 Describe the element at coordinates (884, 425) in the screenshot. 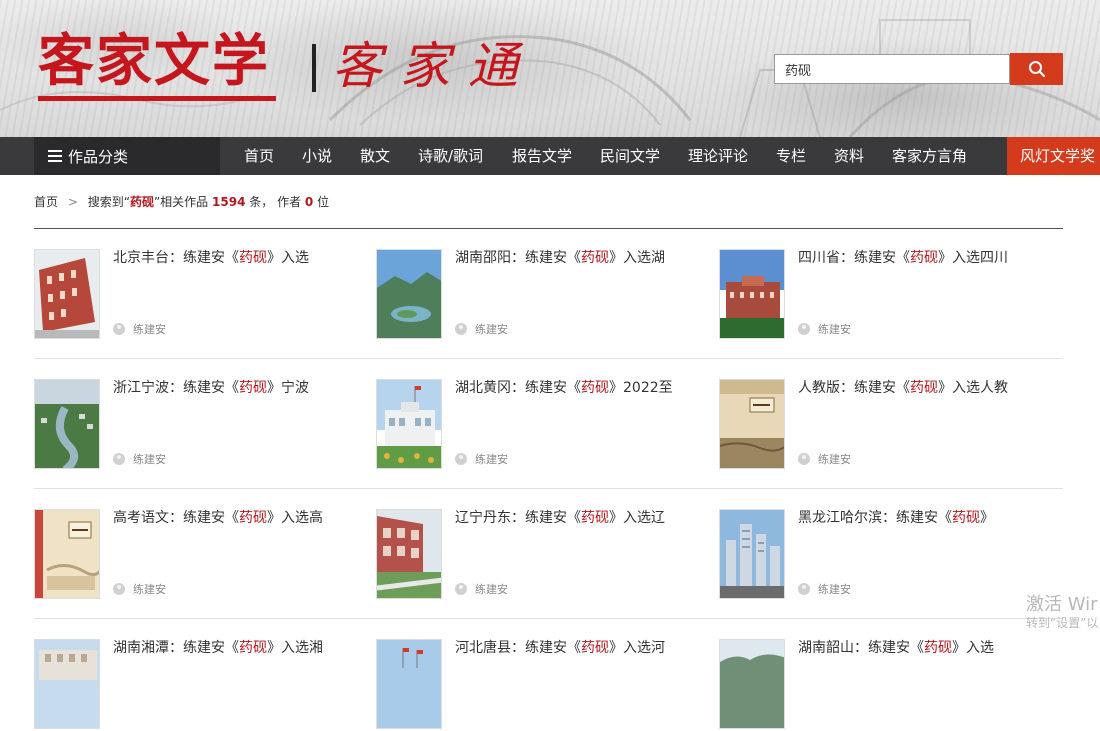

I see `result-card: 人教版：练建安《药砚》入选人教 练建安` at that location.